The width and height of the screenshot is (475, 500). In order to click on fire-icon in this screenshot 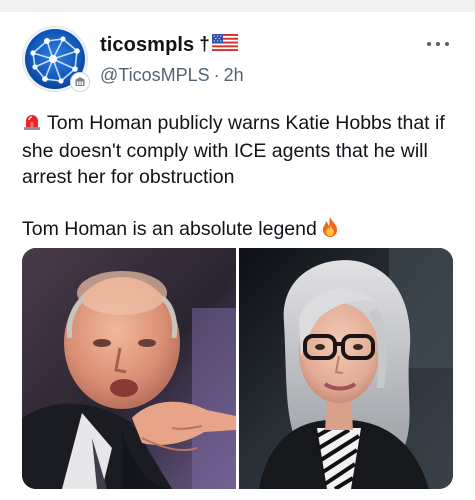, I will do `click(330, 230)`.